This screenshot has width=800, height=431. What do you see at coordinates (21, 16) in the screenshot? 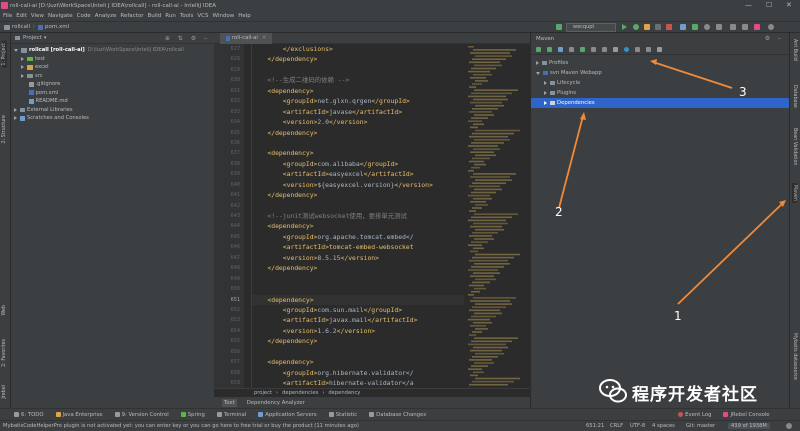
I see `menu-edit: Edit` at bounding box center [21, 16].